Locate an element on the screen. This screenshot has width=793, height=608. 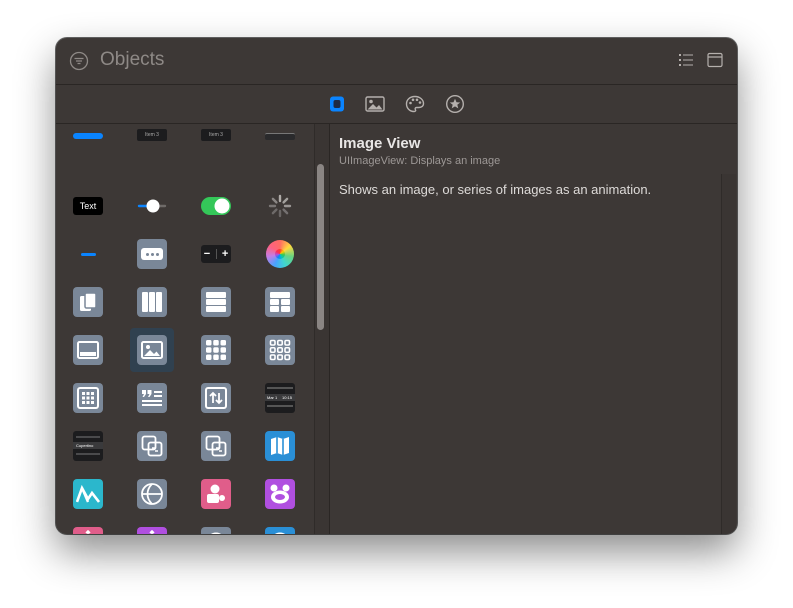
tab-snippets is located at coordinates (455, 104).